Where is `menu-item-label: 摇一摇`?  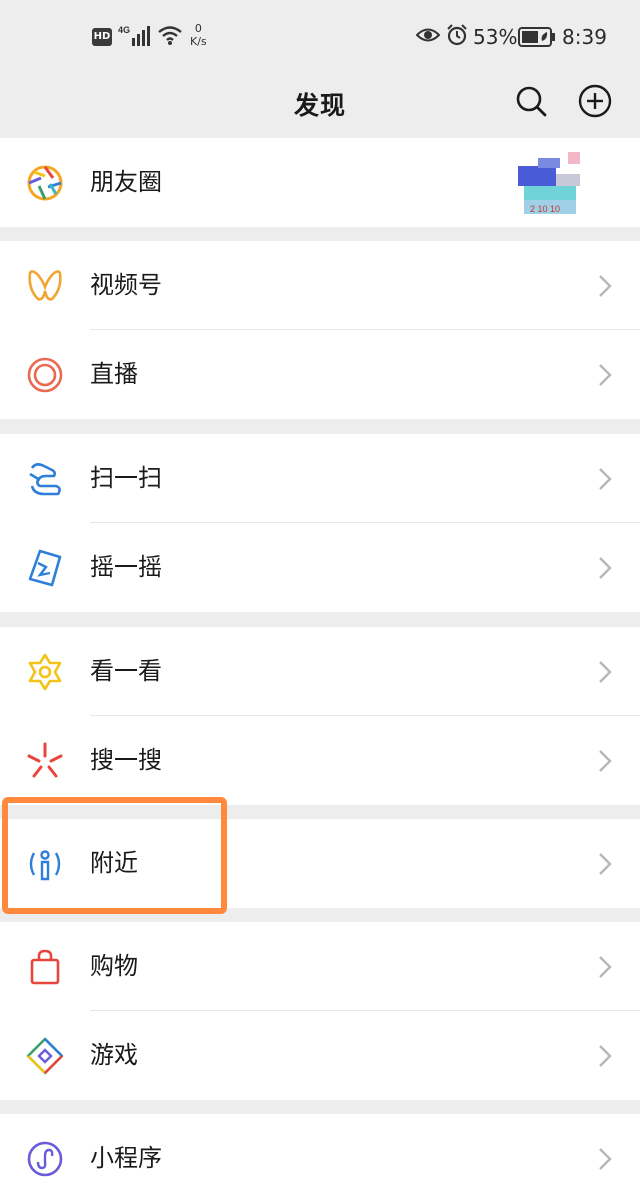
menu-item-label: 摇一摇 is located at coordinates (126, 567).